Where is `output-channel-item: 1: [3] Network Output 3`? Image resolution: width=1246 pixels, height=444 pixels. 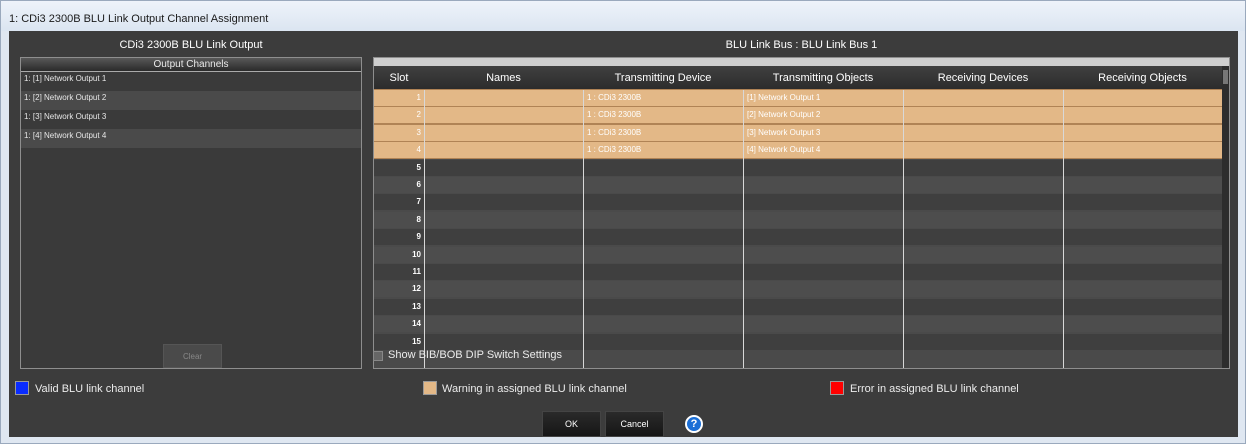
output-channel-item: 1: [3] Network Output 3 is located at coordinates (191, 119).